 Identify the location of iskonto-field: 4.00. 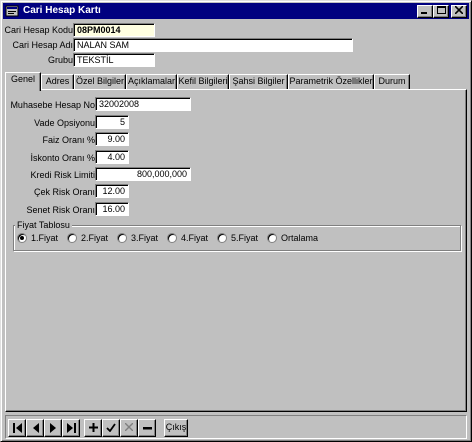
(112, 157).